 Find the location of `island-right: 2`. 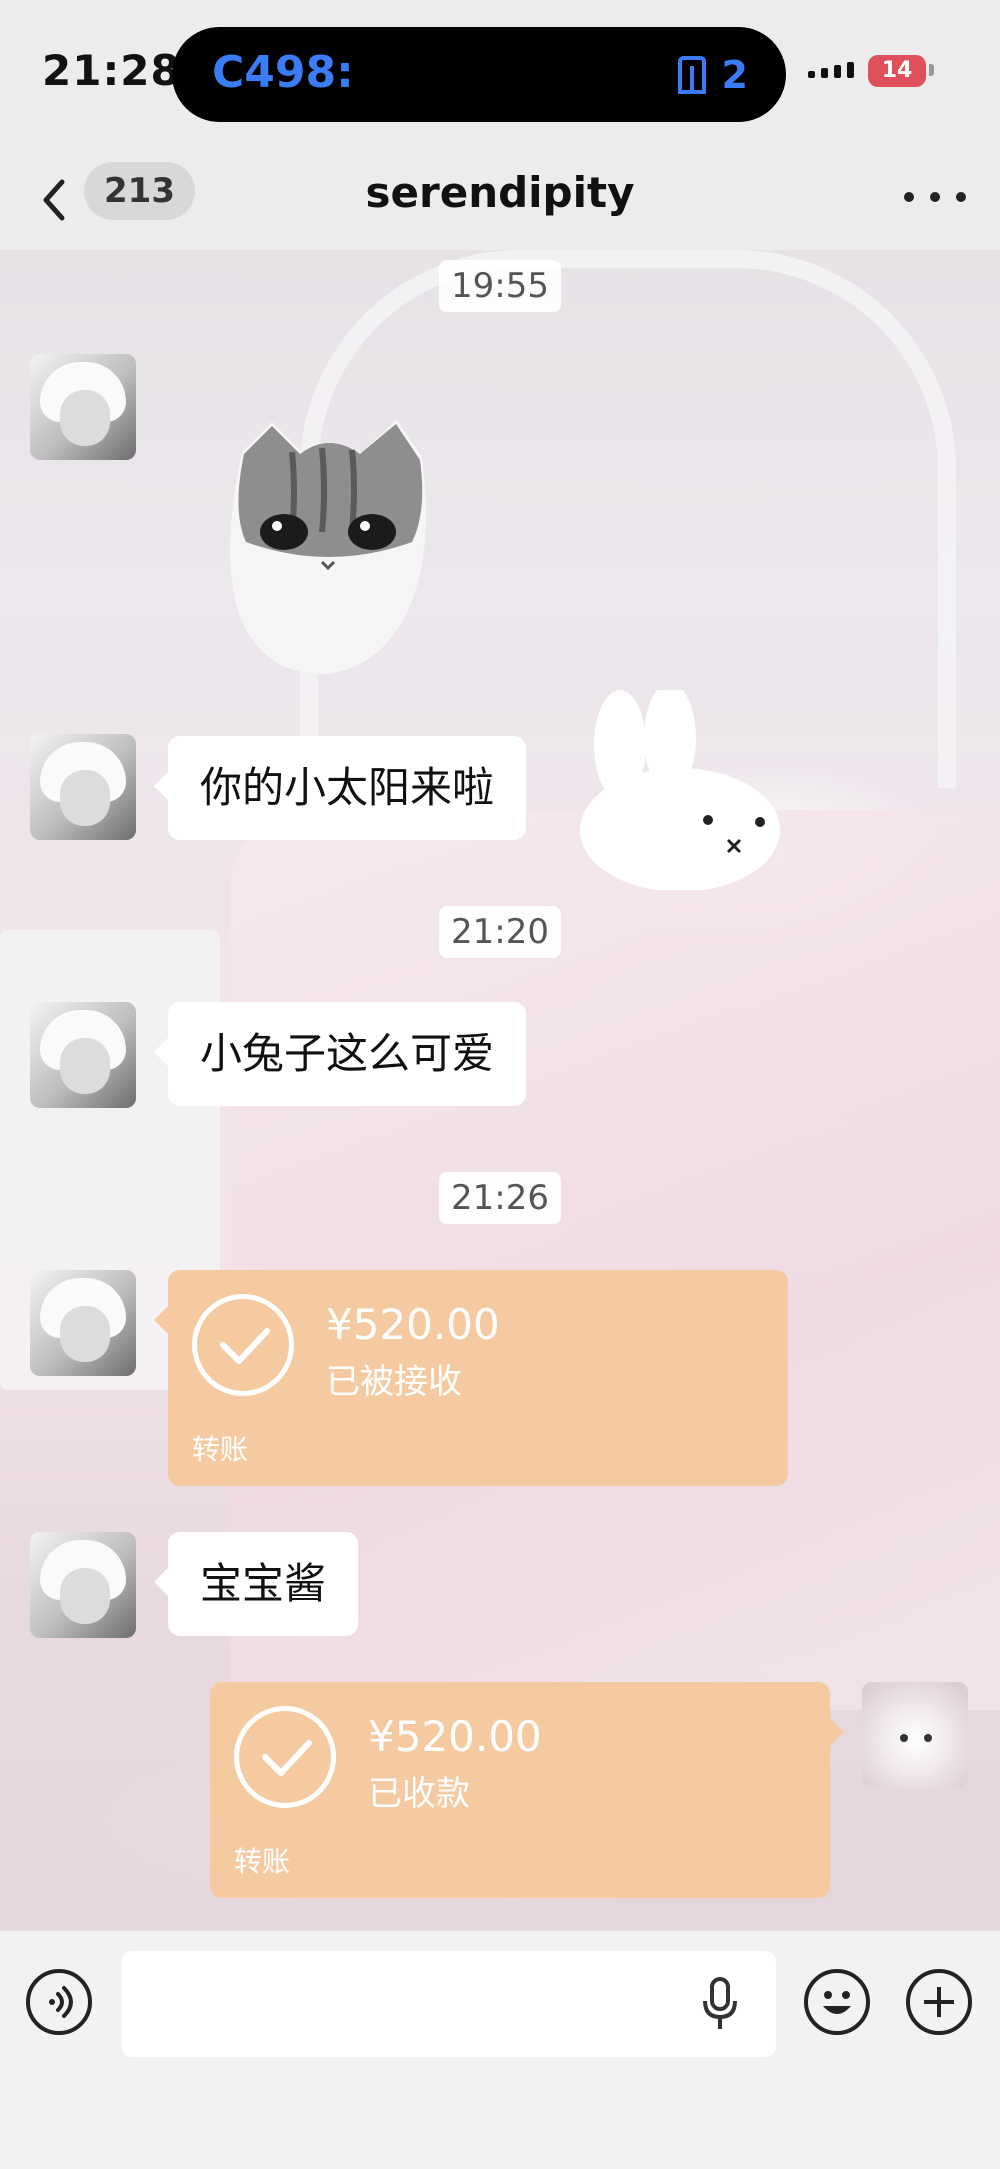

island-right: 2 is located at coordinates (712, 75).